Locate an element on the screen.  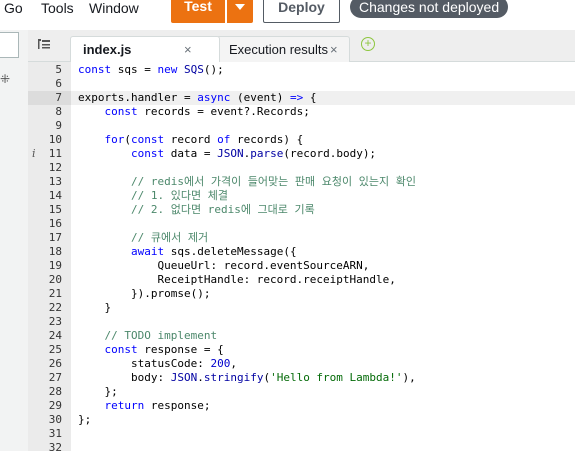
code-text: const response = { is located at coordinates (164, 349).